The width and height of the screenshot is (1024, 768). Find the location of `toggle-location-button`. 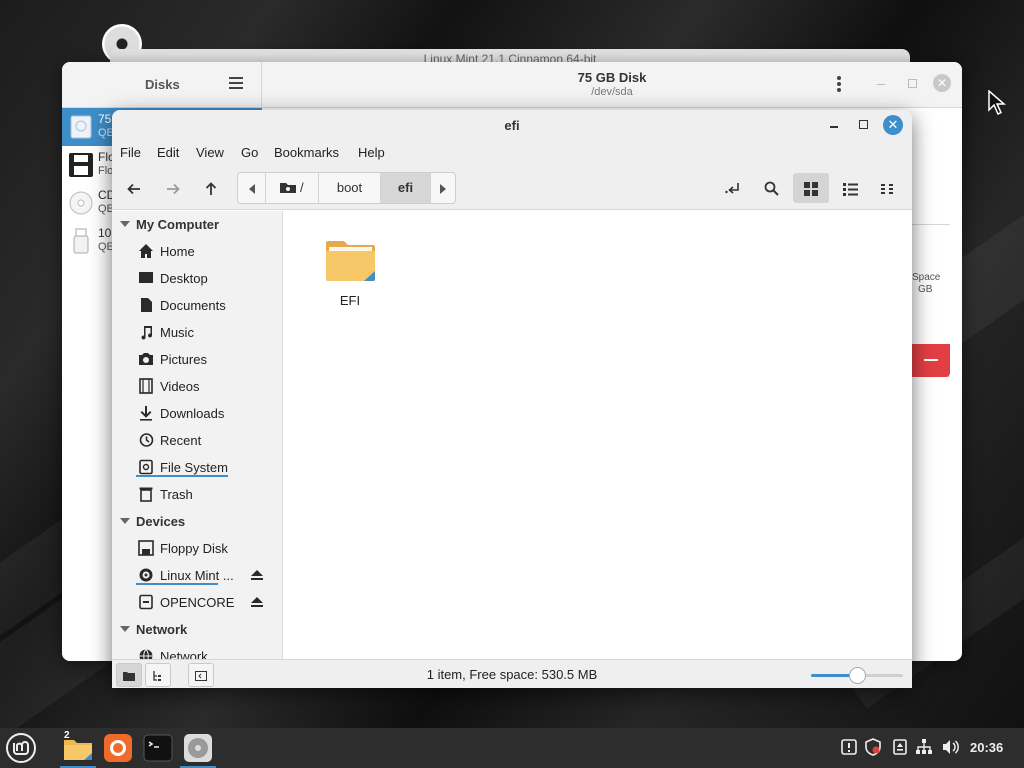

toggle-location-button is located at coordinates (733, 188).